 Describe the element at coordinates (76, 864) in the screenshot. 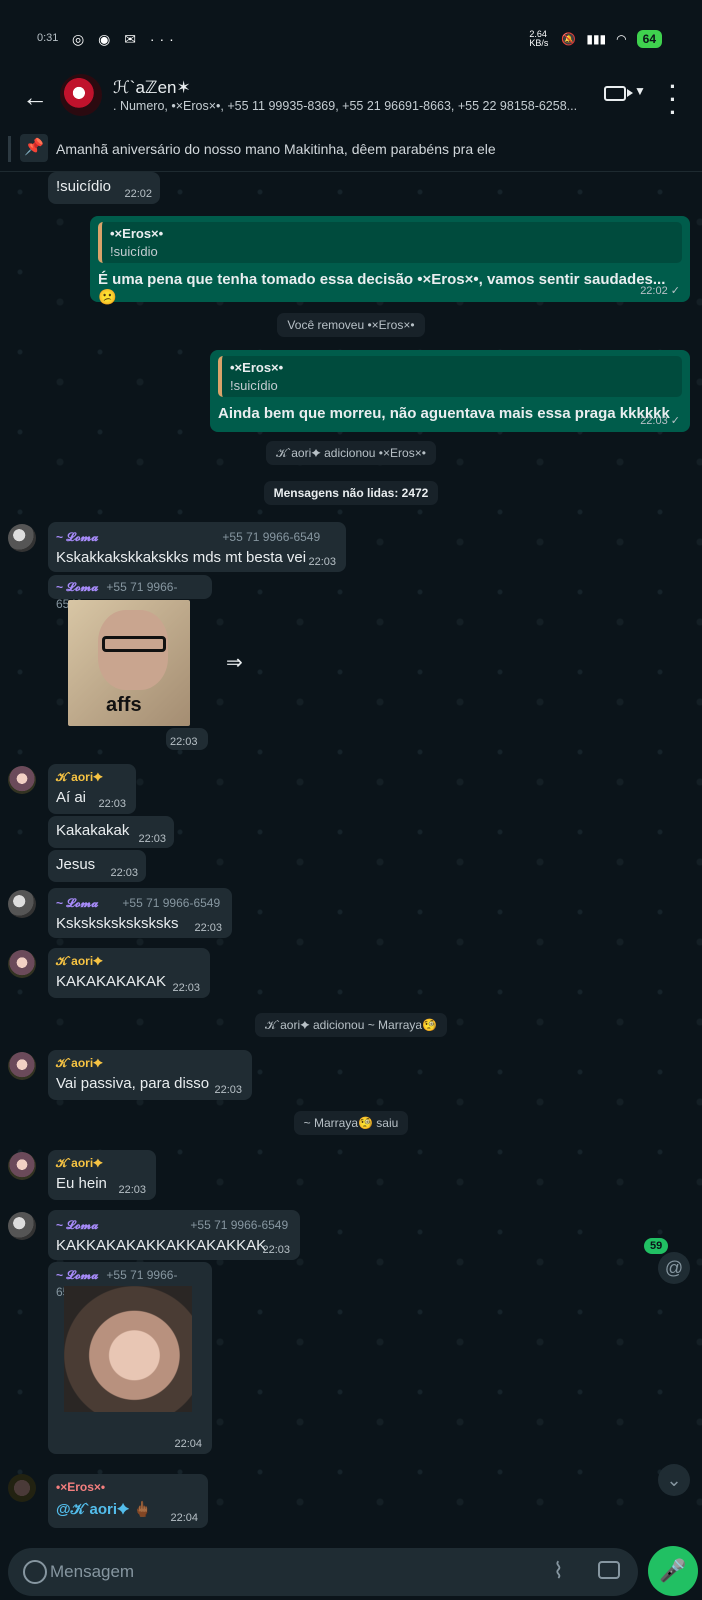

I see `message-text: Jesus` at that location.